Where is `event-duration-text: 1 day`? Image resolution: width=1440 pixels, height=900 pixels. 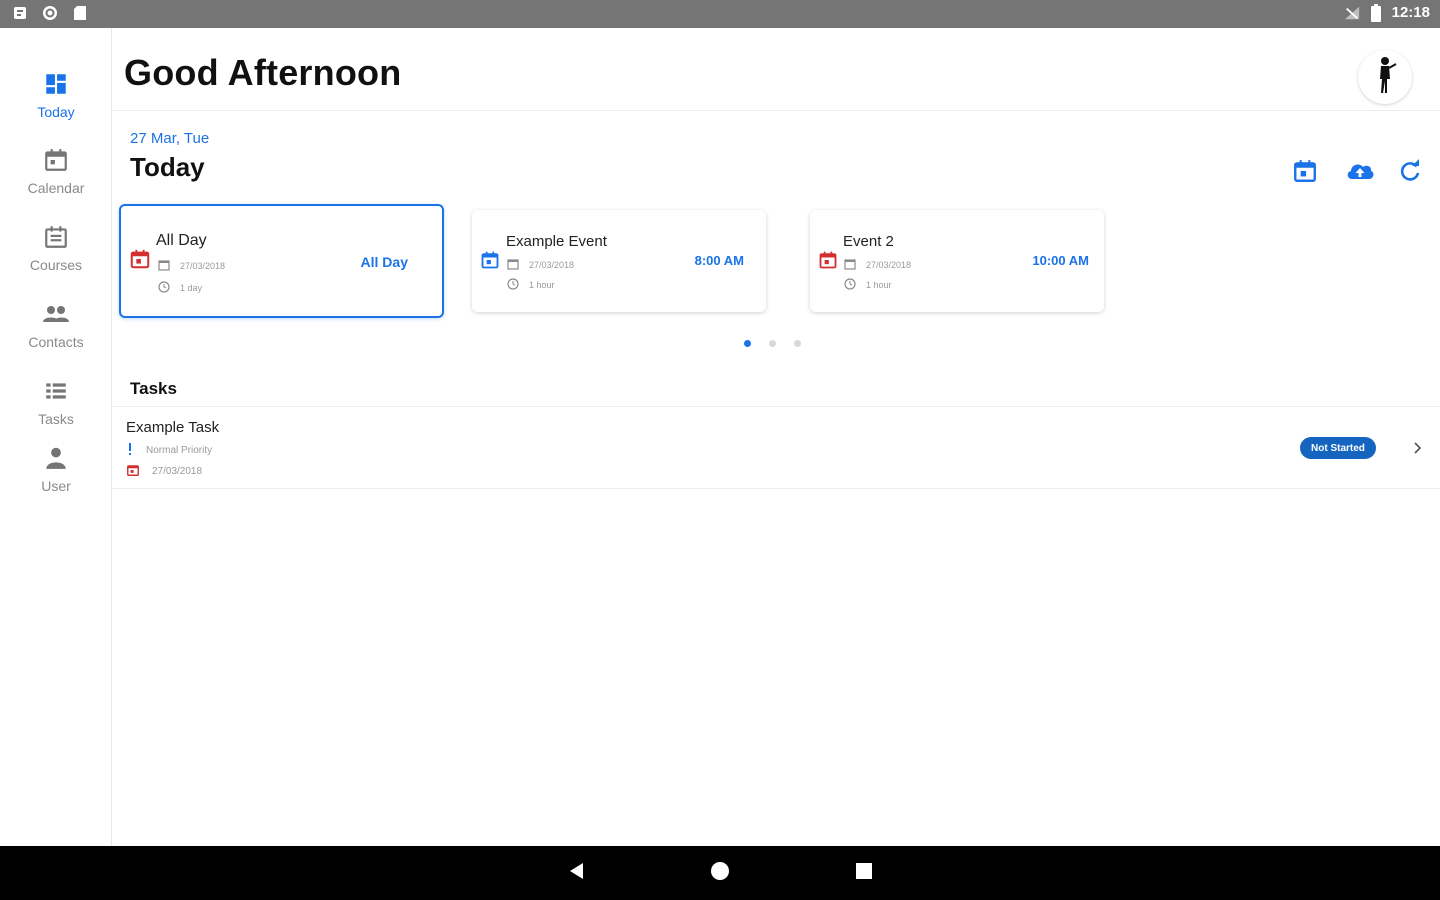 event-duration-text: 1 day is located at coordinates (191, 288).